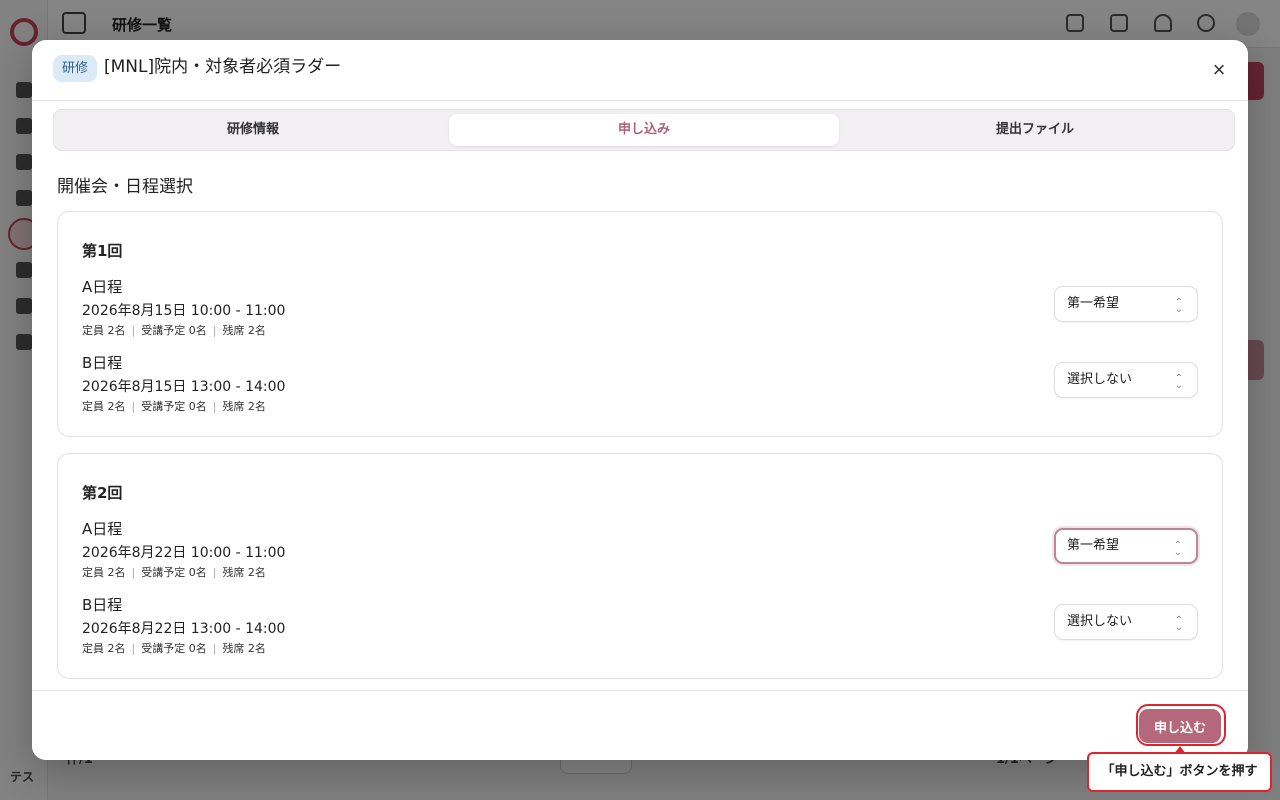 The image size is (1280, 800). Describe the element at coordinates (125, 187) in the screenshot. I see `section-title: 開催会・日程選択` at that location.